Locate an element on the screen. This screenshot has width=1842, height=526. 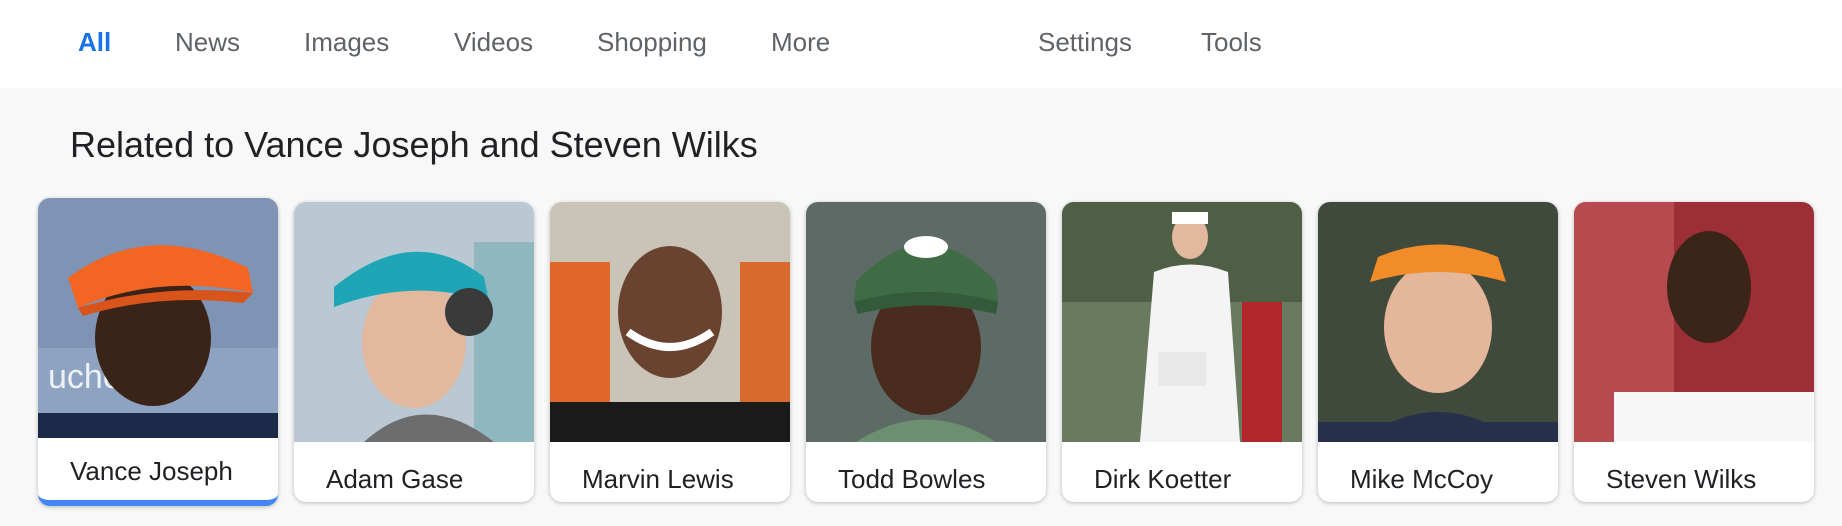
person-card-vance-joseph: uche Vance Joseph is located at coordinates (158, 352).